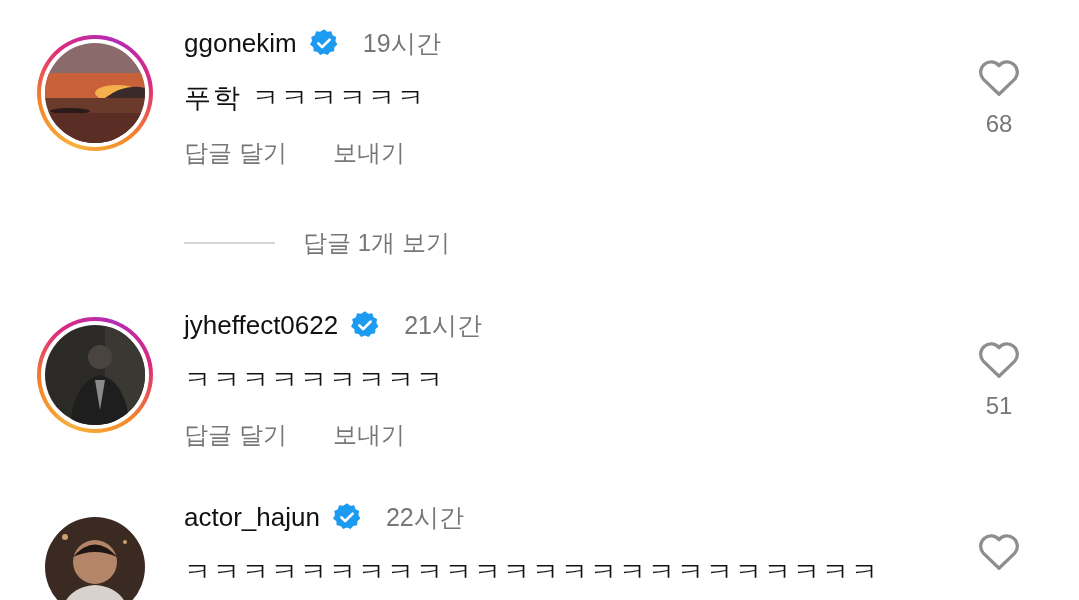  I want to click on comment-text: ㅋㅋㅋㅋㅋㅋㅋㅋㅋㅋㅋㅋㅋㅋㅋㅋㅋㅋㅋㅋㅋㅋㅋㅋ, so click(532, 572).